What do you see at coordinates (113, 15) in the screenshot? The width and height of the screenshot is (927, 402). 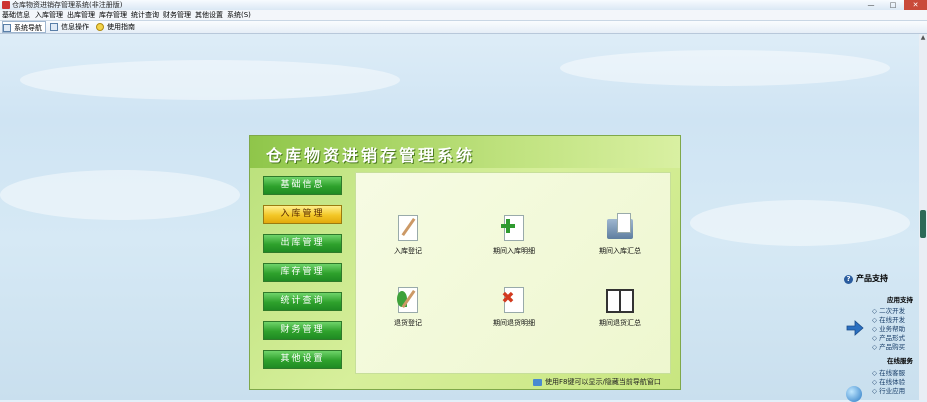 I see `menu-inventory: 库存管理` at bounding box center [113, 15].